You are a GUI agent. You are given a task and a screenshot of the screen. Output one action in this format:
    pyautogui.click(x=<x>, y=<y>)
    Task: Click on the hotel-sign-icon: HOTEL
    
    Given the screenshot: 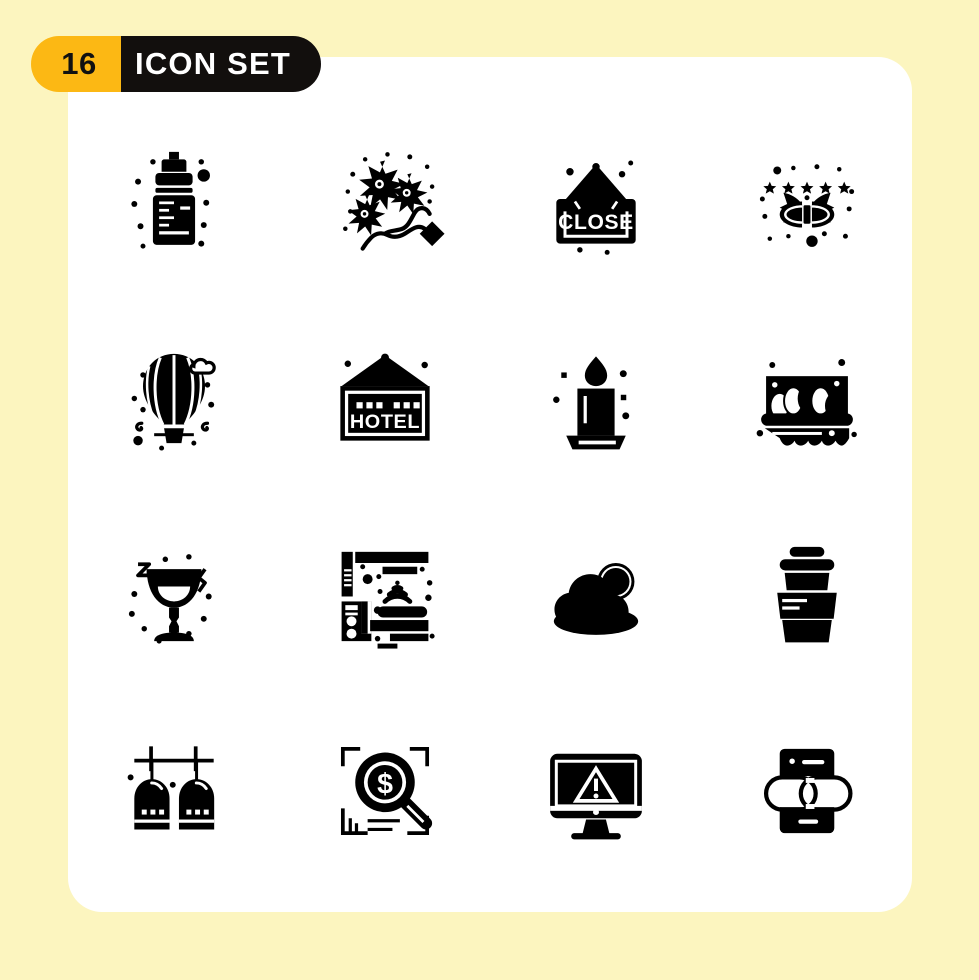 What is the action you would take?
    pyautogui.click(x=384, y=397)
    